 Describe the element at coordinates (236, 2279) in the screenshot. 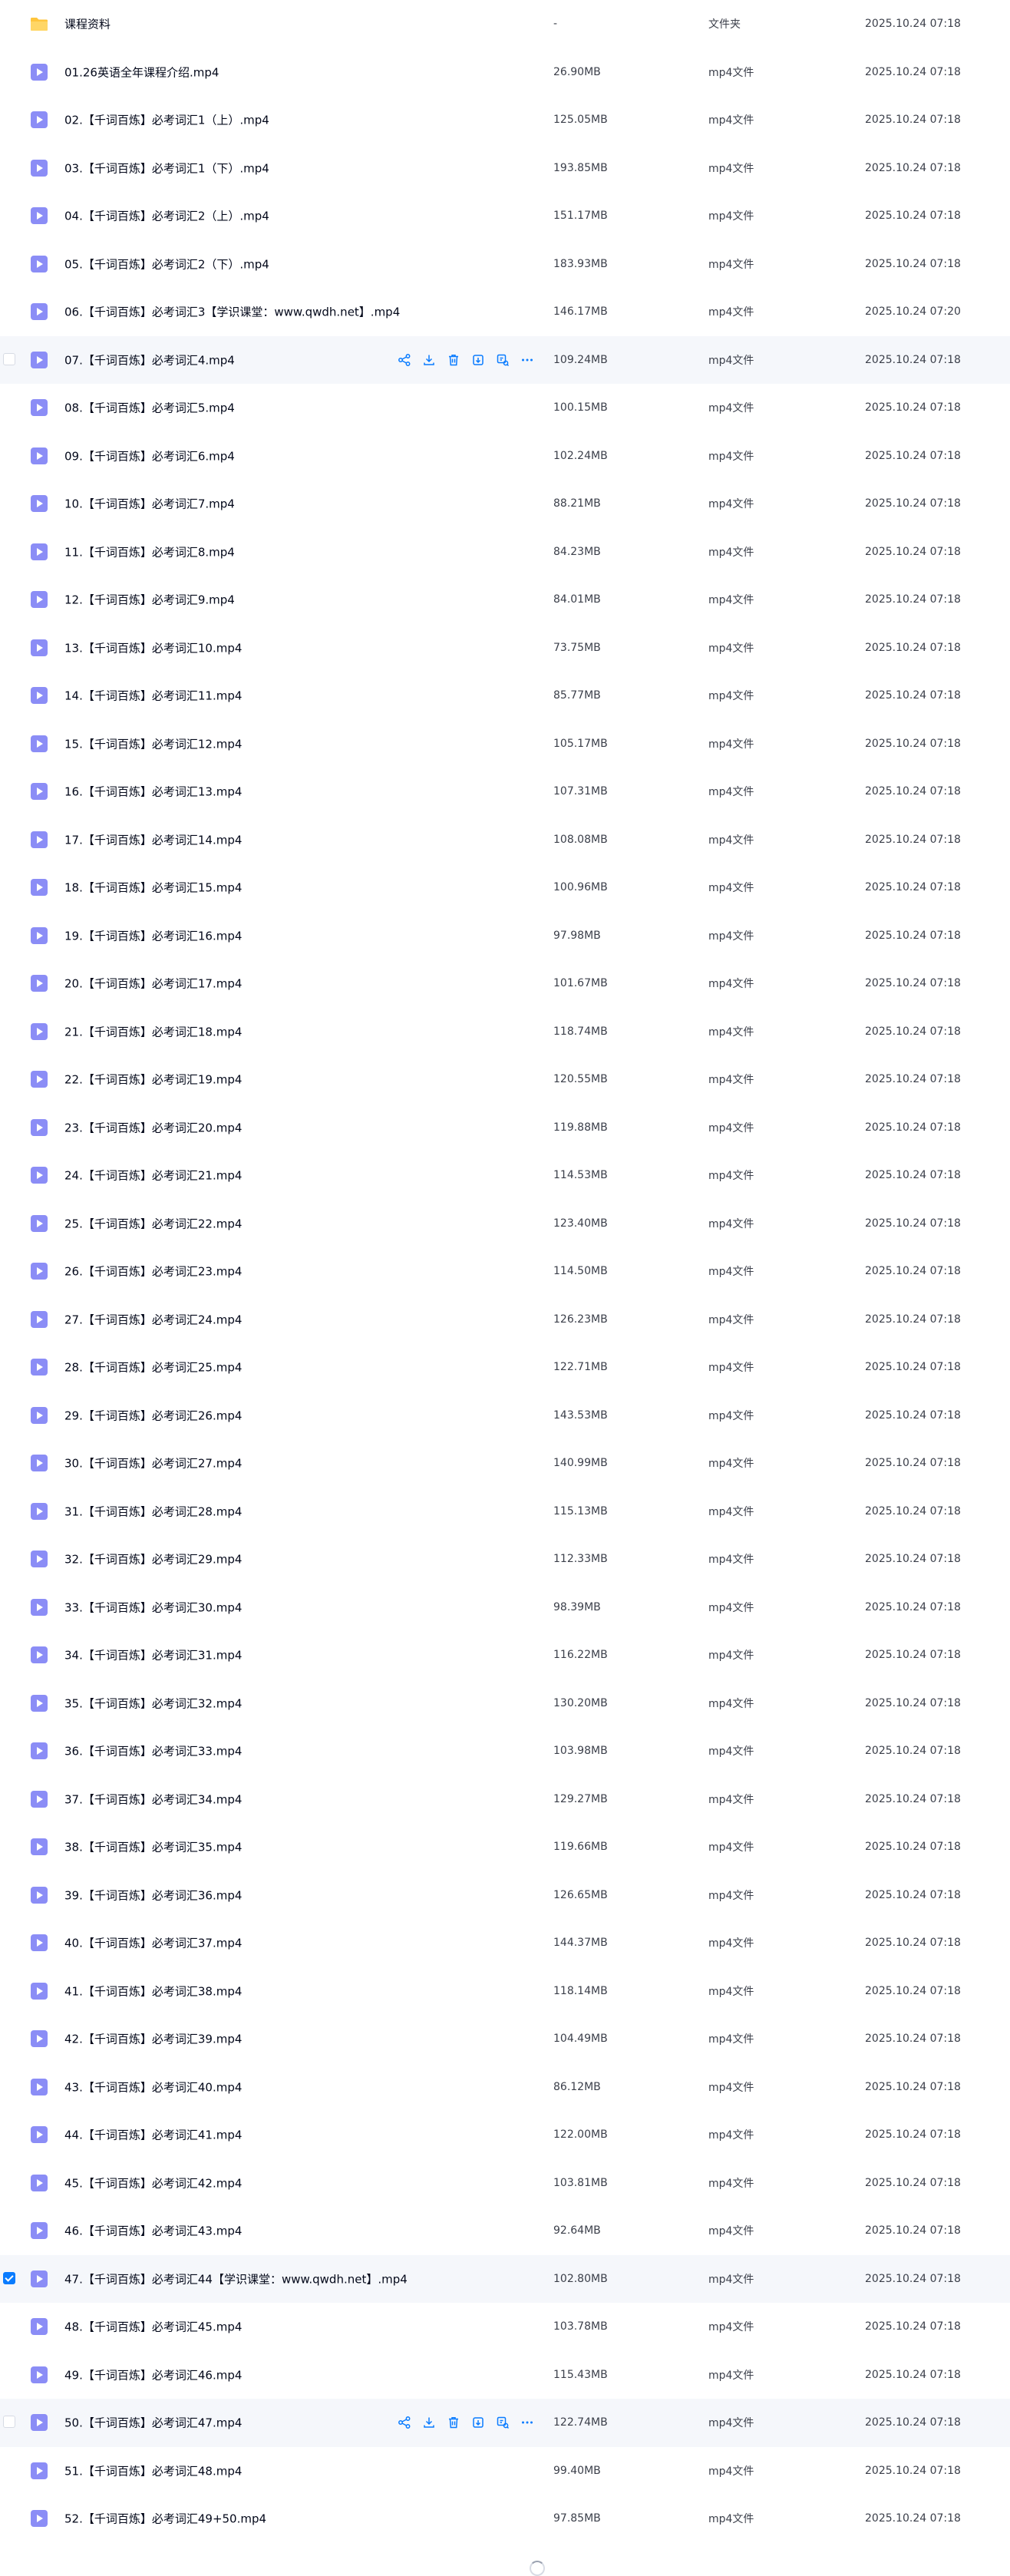

I see `file-name: 47.【千词百炼】必考词汇44【学识课堂：www.qwdh.net】.mp4` at that location.